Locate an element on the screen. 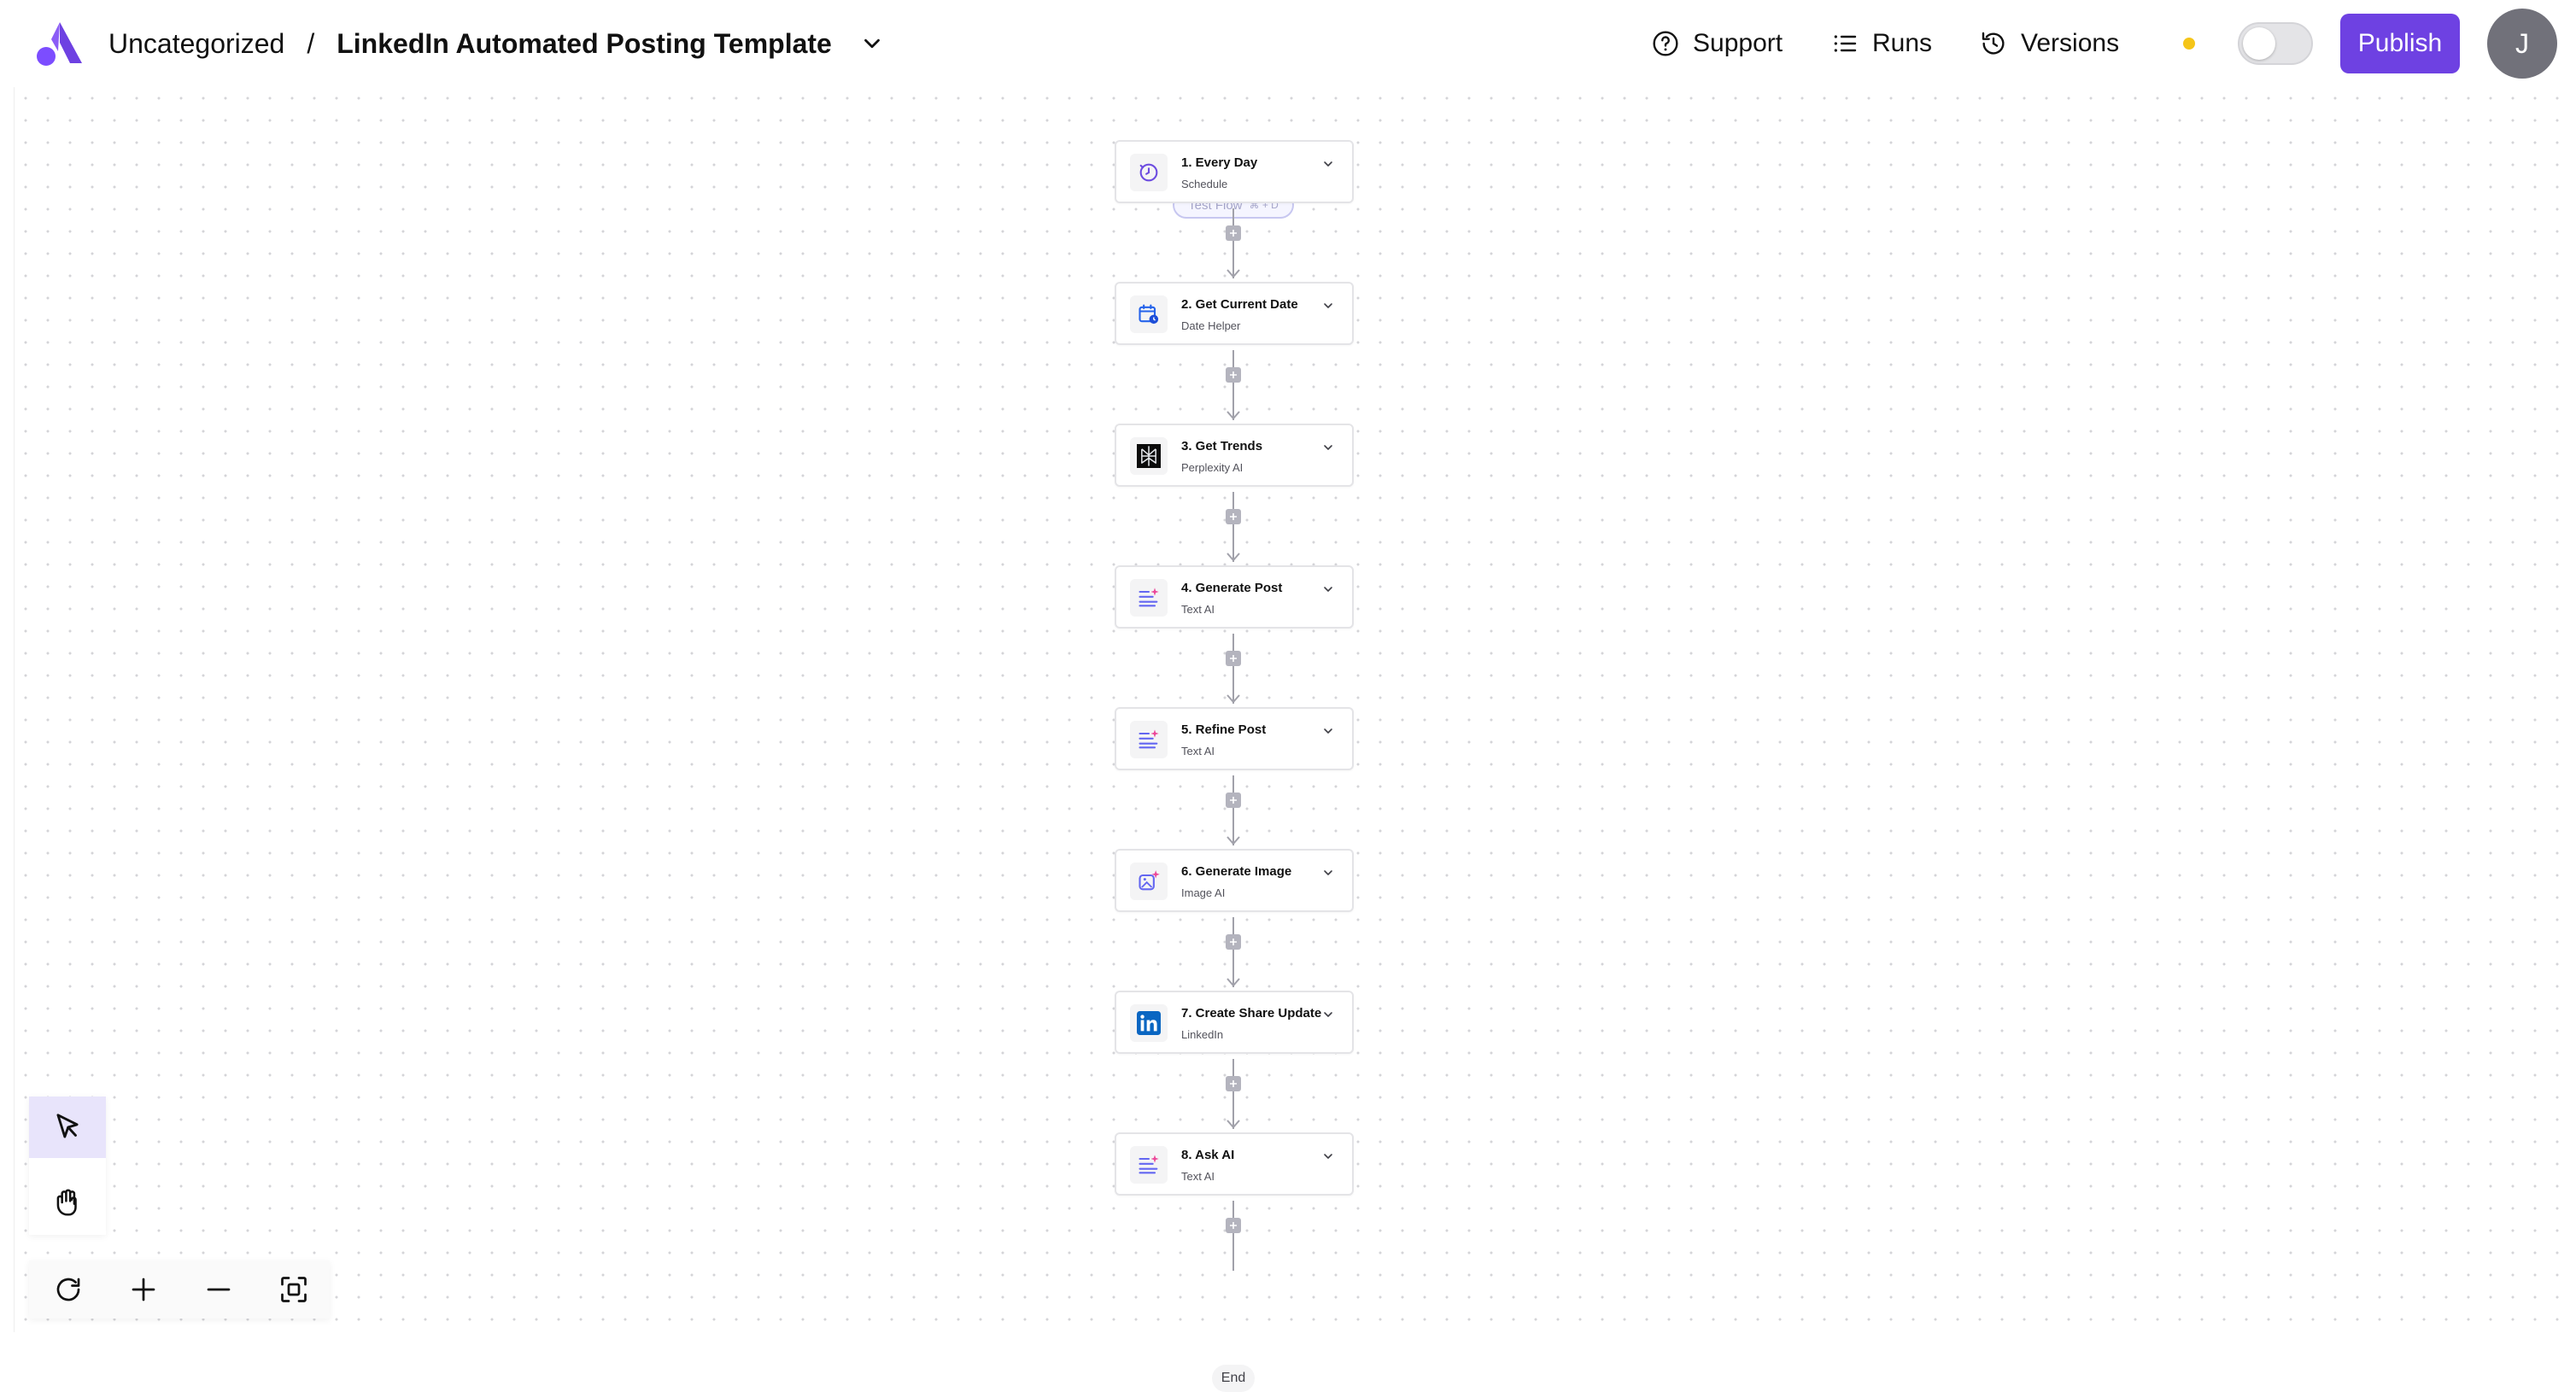 The width and height of the screenshot is (2576, 1392). flow-step-node: 8. Ask AI Text AI is located at coordinates (1234, 1164).